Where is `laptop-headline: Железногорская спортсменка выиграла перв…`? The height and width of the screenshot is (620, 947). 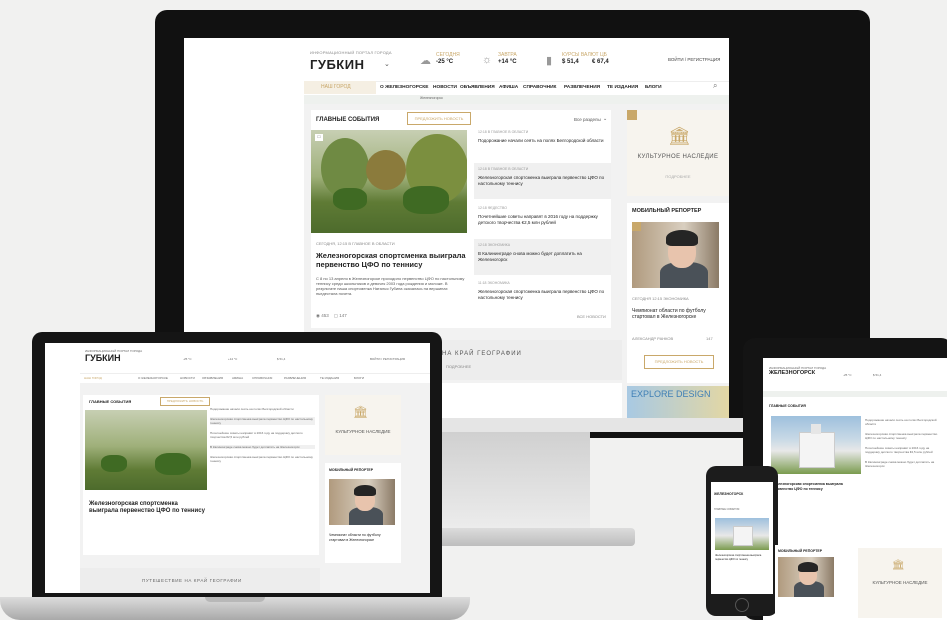
laptop-headline: Железногорская спортсменка выиграла перв… is located at coordinates (147, 508).